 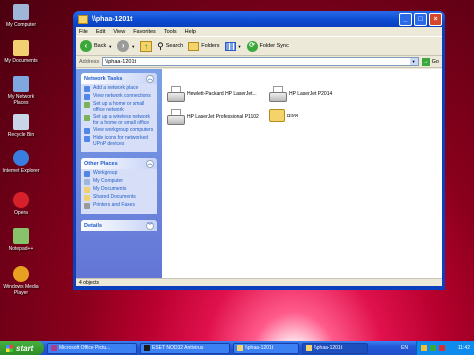 I want to click on taskbar-button-folder: \\phaa-1201t, so click(x=266, y=348).